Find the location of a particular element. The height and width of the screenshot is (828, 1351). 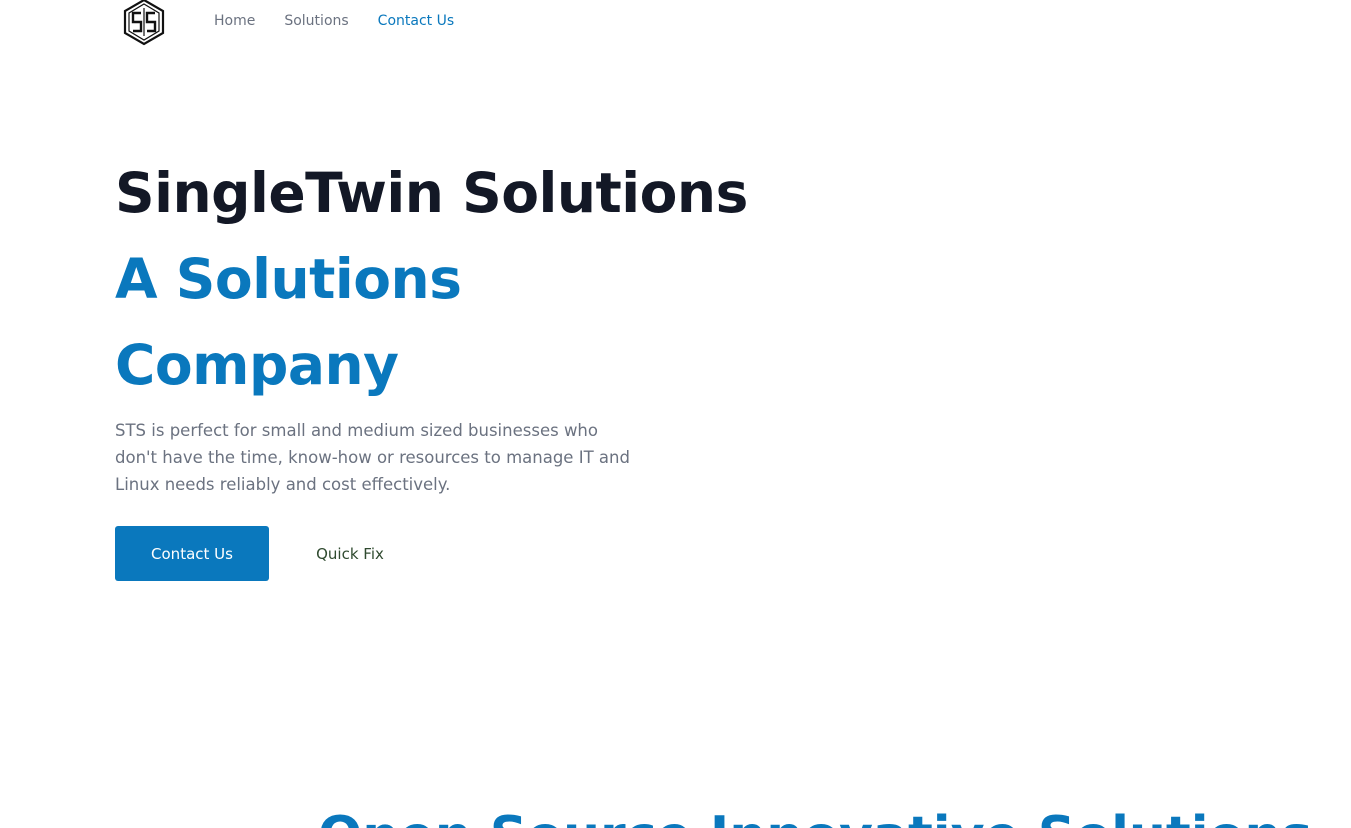

quick-fix-button: Quick Fix is located at coordinates (350, 553).